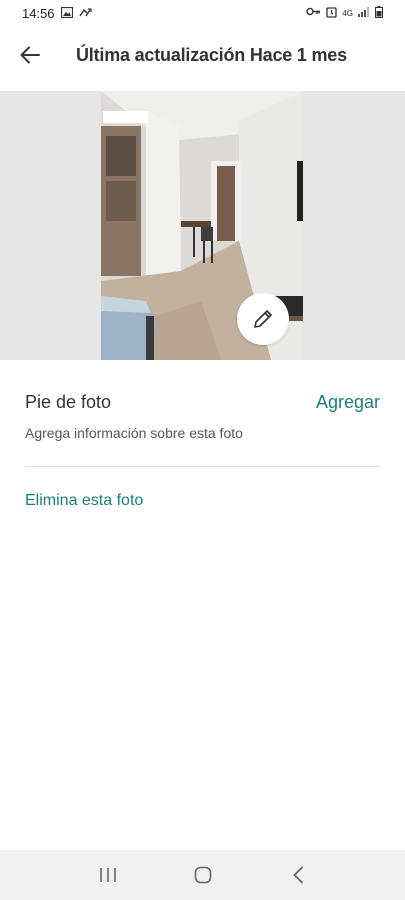 The height and width of the screenshot is (900, 405). Describe the element at coordinates (313, 13) in the screenshot. I see `key-icon` at that location.